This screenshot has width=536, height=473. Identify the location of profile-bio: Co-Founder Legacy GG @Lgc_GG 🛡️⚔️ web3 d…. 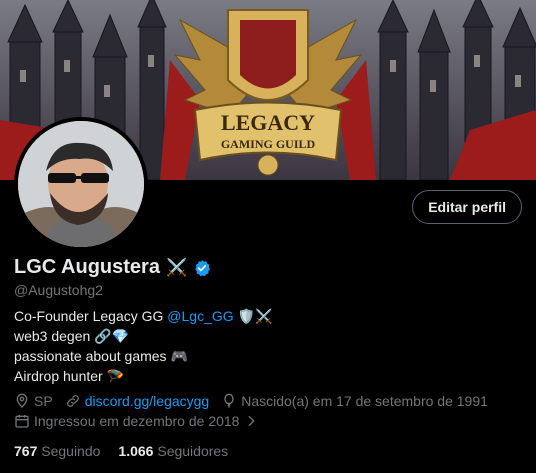
(143, 346).